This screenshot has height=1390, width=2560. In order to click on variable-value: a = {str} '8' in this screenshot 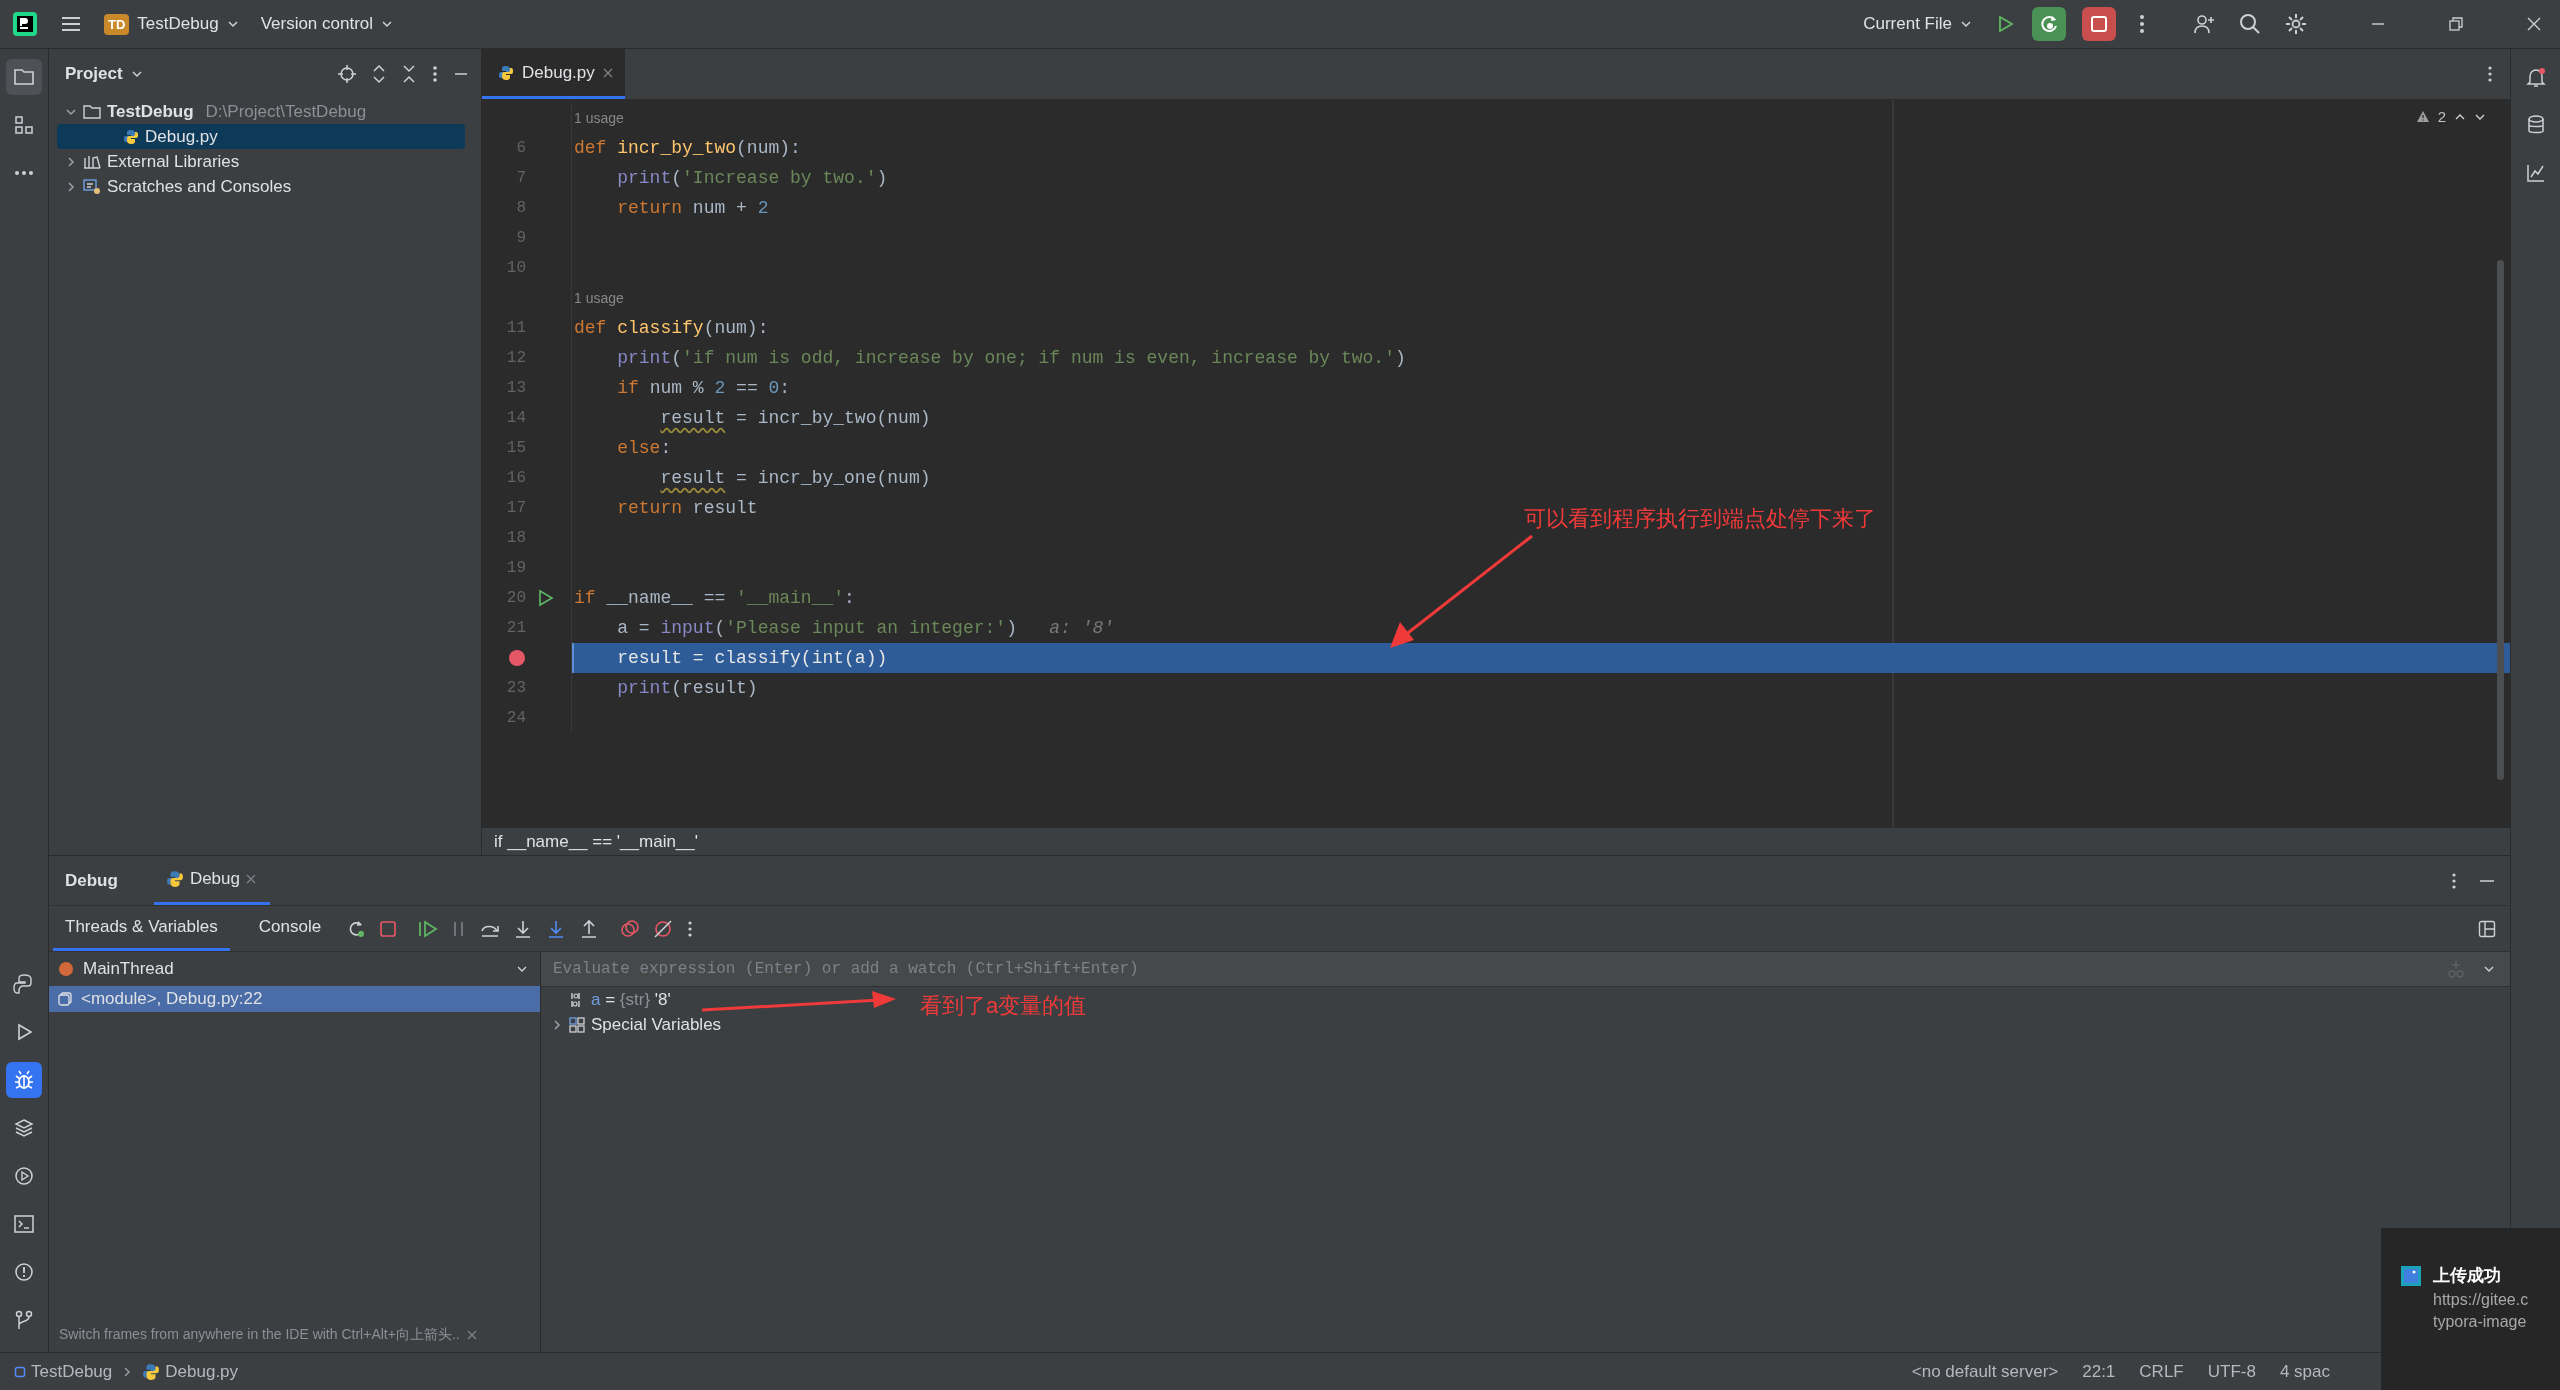, I will do `click(631, 999)`.